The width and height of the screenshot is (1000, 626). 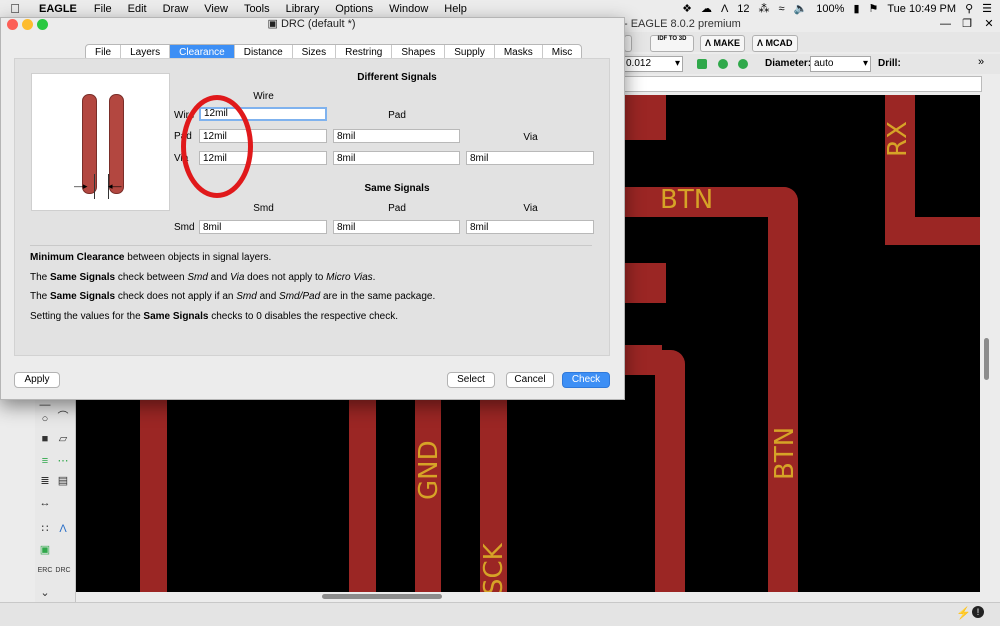 What do you see at coordinates (354, 9) in the screenshot?
I see `menu-options: Options` at bounding box center [354, 9].